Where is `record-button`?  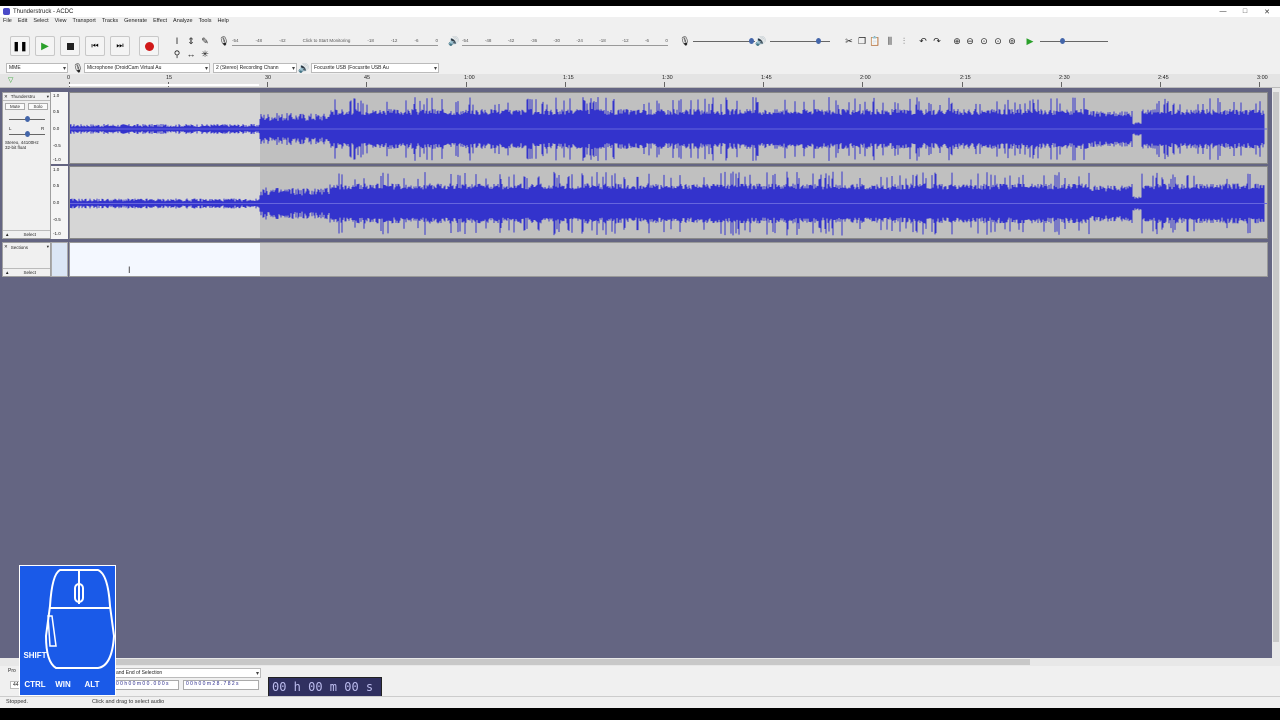
record-button is located at coordinates (149, 46).